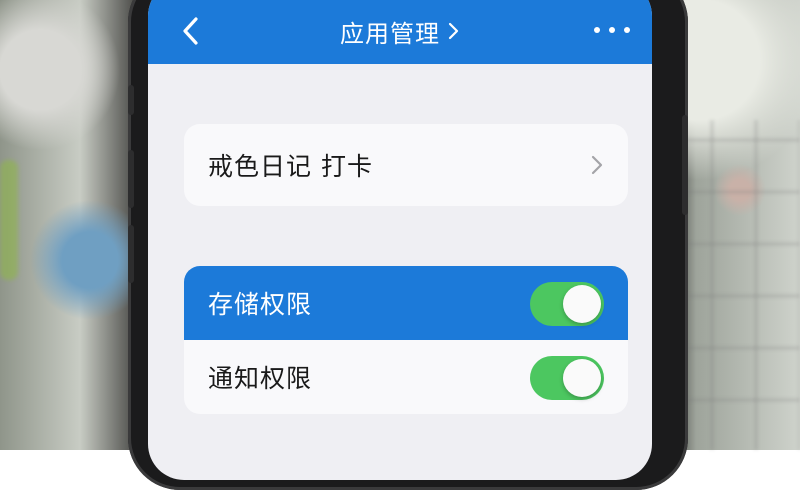 Image resolution: width=800 pixels, height=490 pixels. I want to click on app-row: 戒色日记 打卡, so click(406, 165).